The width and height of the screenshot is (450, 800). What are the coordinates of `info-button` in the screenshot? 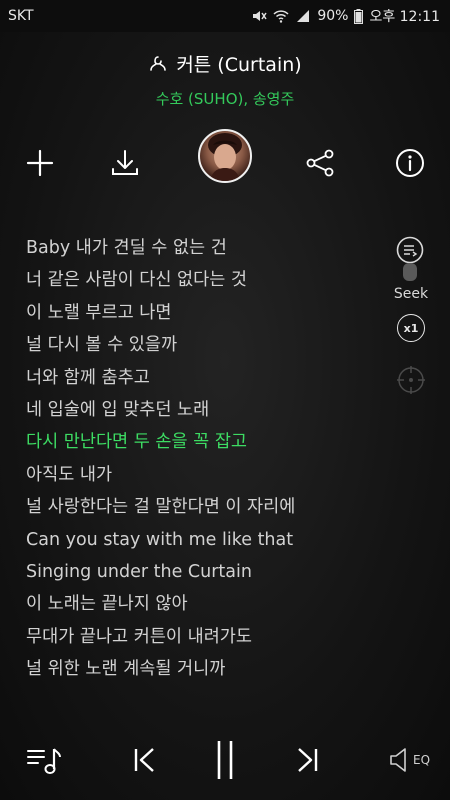 It's located at (410, 163).